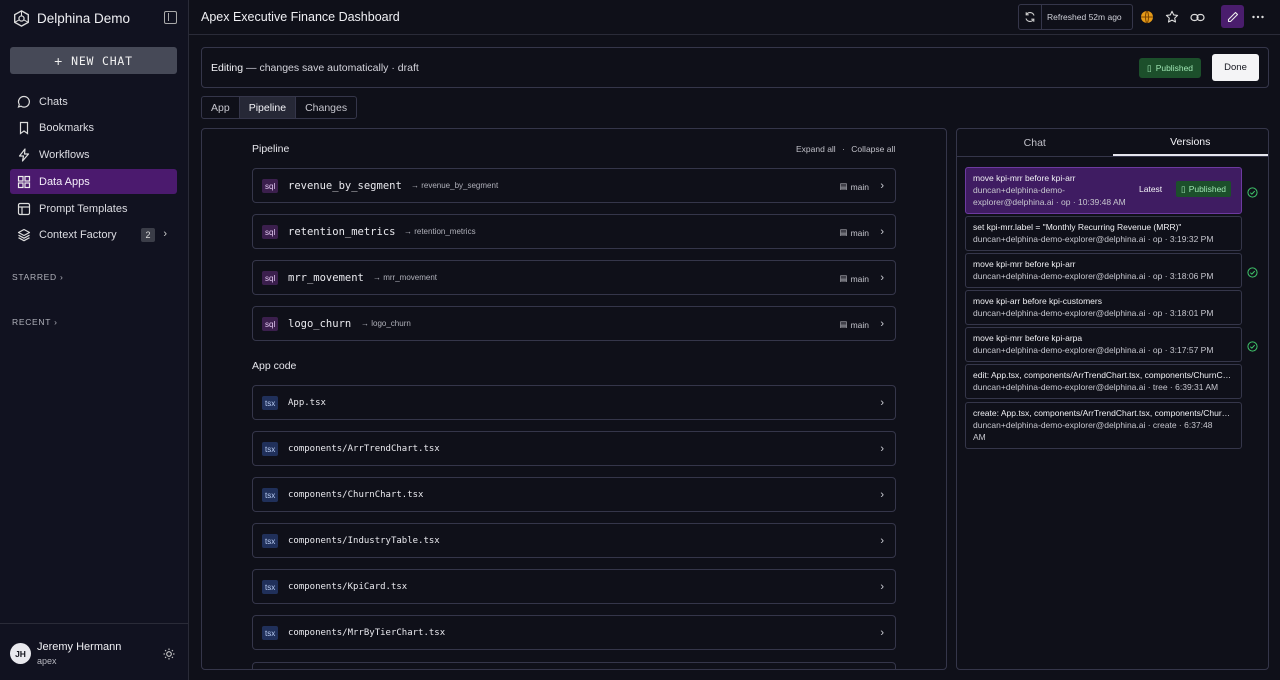 This screenshot has width=1280, height=680. I want to click on sidebar-item-label: Prompt Templates, so click(83, 208).